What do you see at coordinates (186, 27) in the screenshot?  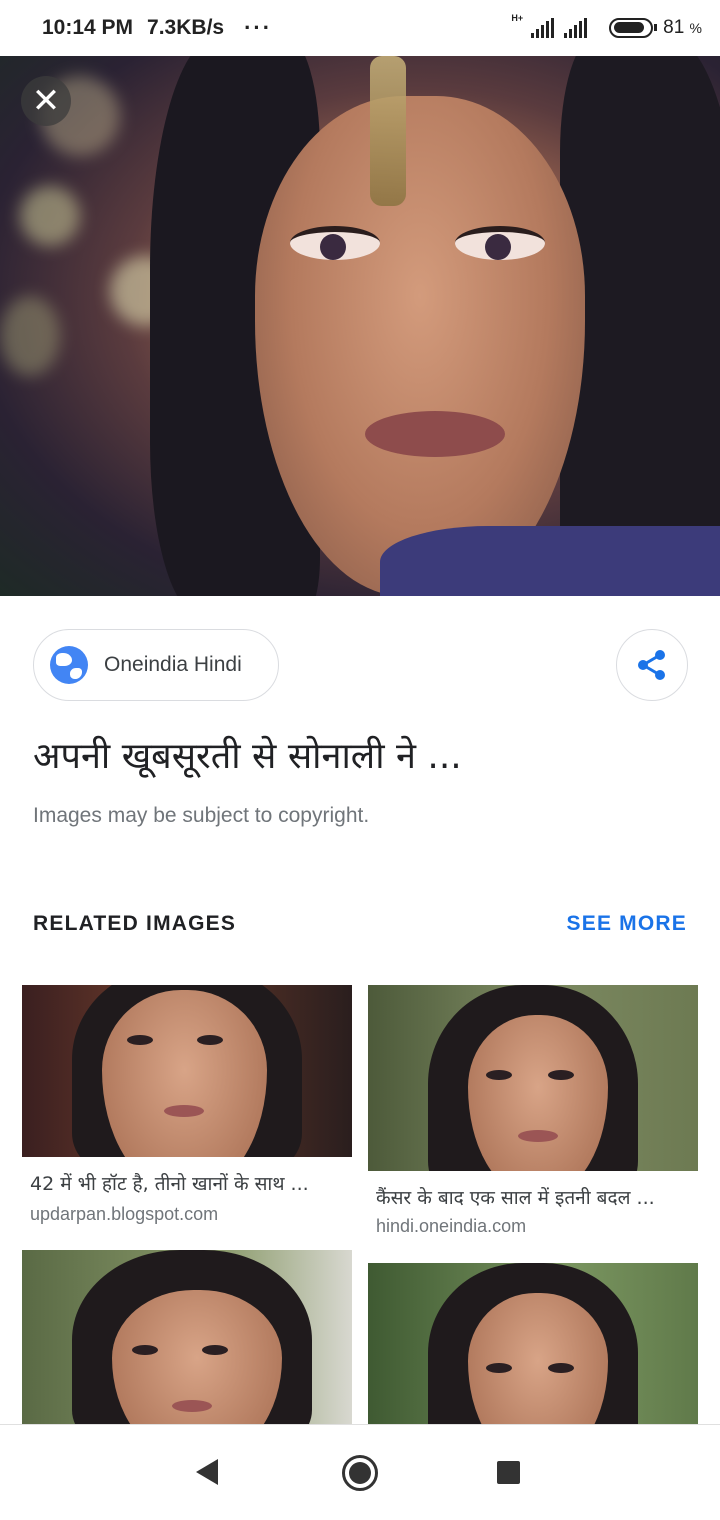 I see `status-network-speed: 7.3KB/s` at bounding box center [186, 27].